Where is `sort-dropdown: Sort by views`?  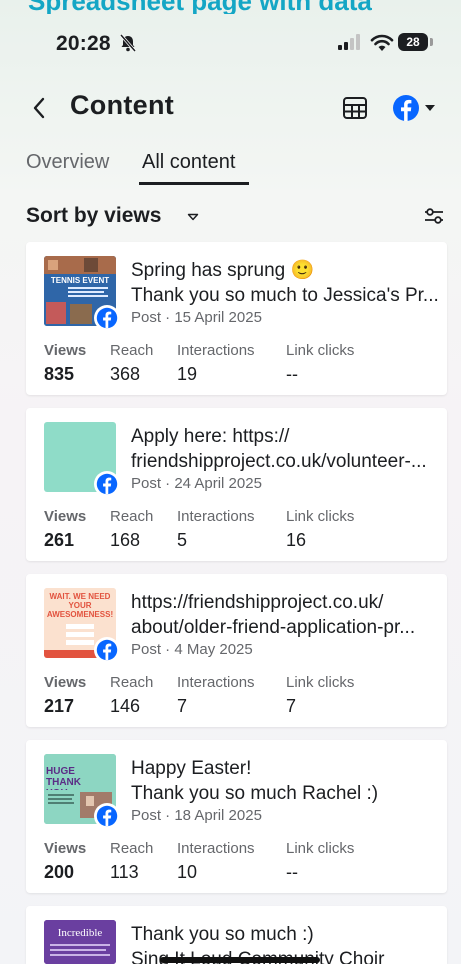
sort-dropdown: Sort by views is located at coordinates (93, 216).